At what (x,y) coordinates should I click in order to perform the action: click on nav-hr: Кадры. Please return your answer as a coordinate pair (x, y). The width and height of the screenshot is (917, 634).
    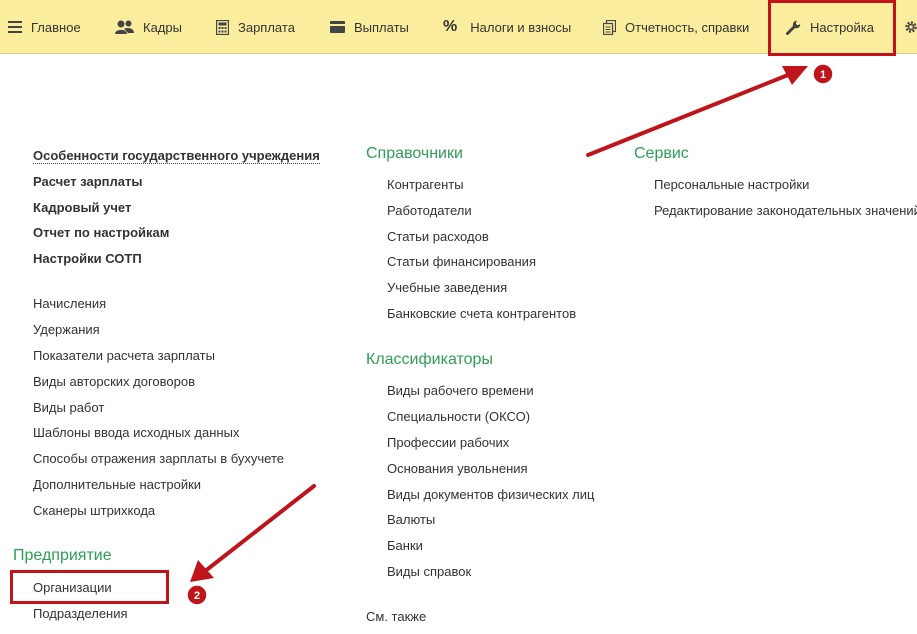
    Looking at the image, I should click on (148, 27).